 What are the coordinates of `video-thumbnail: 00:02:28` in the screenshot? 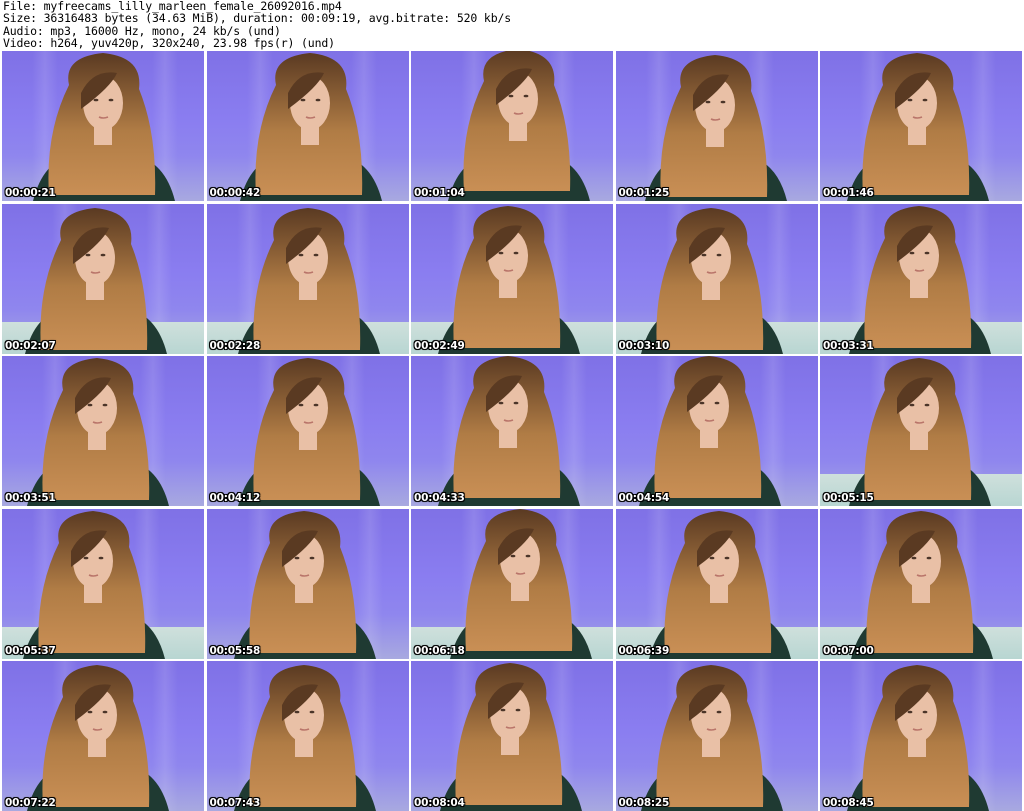 It's located at (307, 278).